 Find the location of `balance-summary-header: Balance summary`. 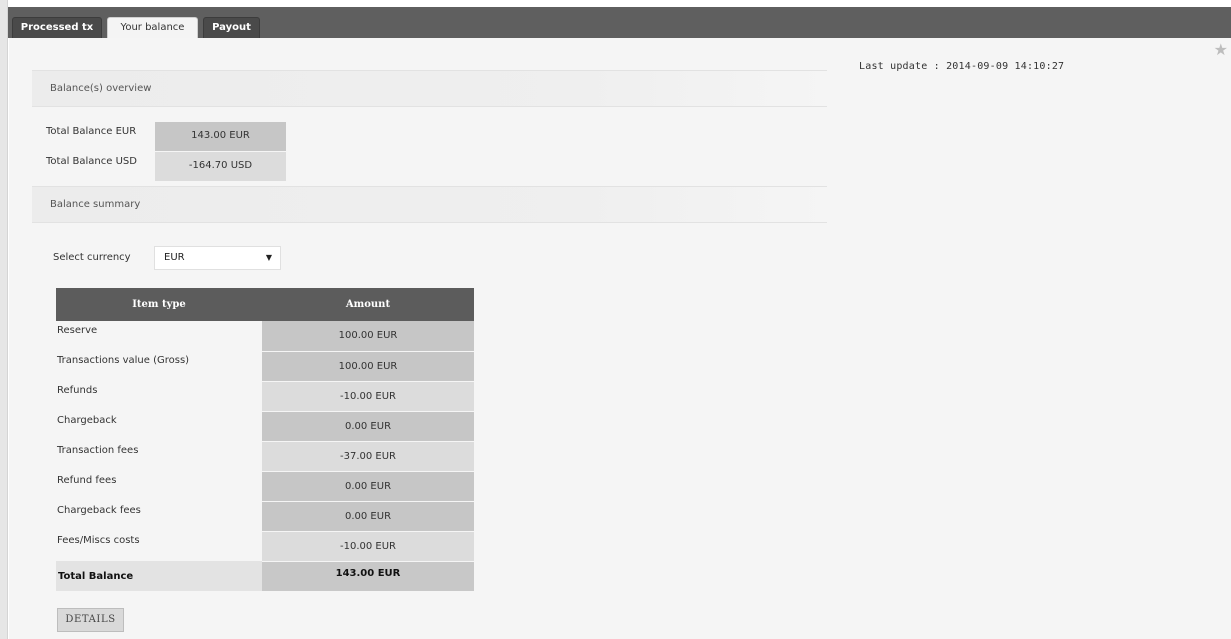

balance-summary-header: Balance summary is located at coordinates (429, 204).